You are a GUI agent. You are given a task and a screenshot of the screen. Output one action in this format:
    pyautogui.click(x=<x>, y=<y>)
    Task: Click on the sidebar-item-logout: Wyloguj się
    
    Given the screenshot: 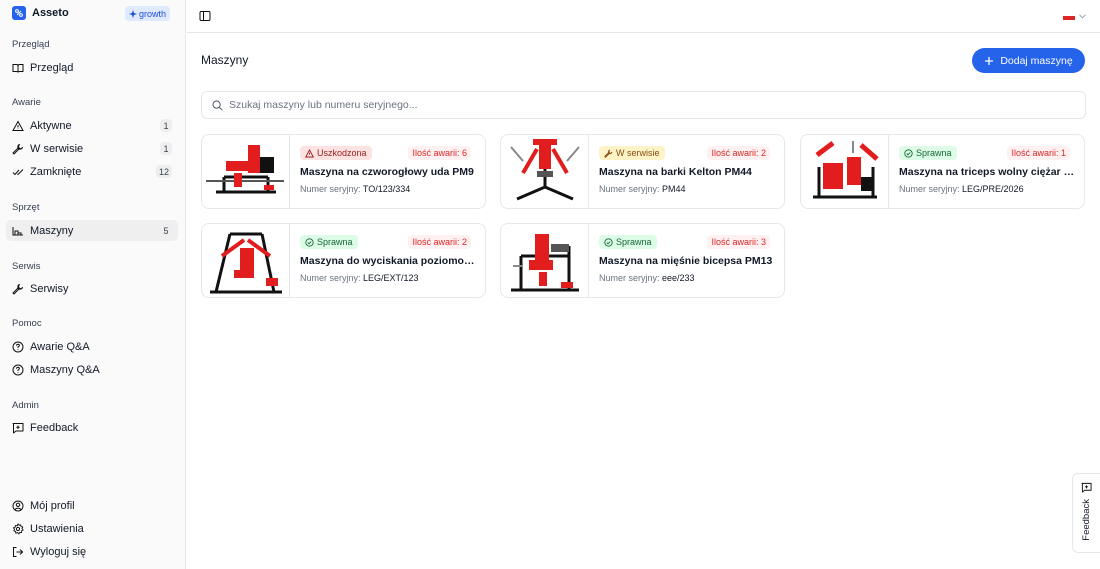 What is the action you would take?
    pyautogui.click(x=92, y=551)
    